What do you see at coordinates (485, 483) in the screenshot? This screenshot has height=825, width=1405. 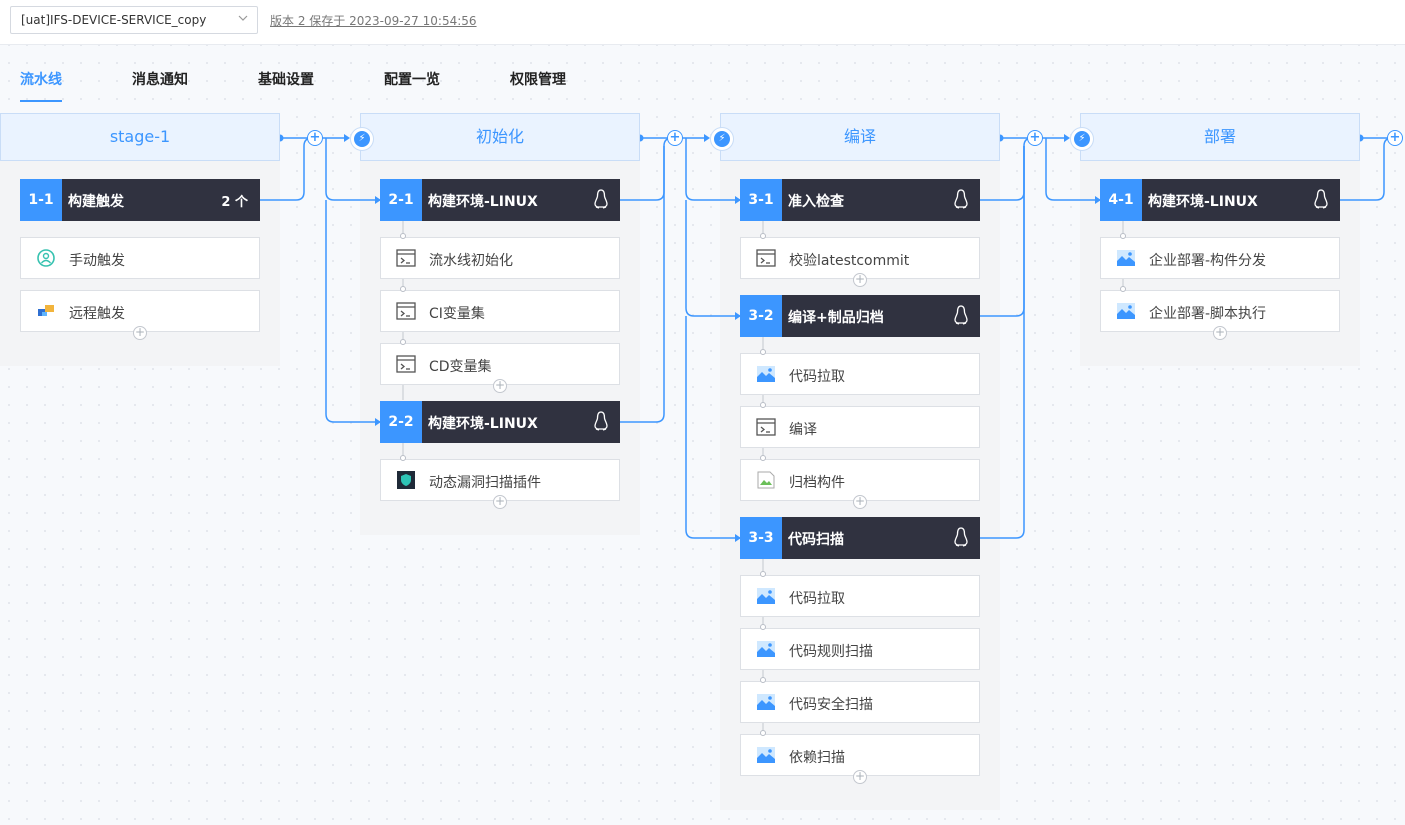 I see `task-label: 动态漏洞扫描插件` at bounding box center [485, 483].